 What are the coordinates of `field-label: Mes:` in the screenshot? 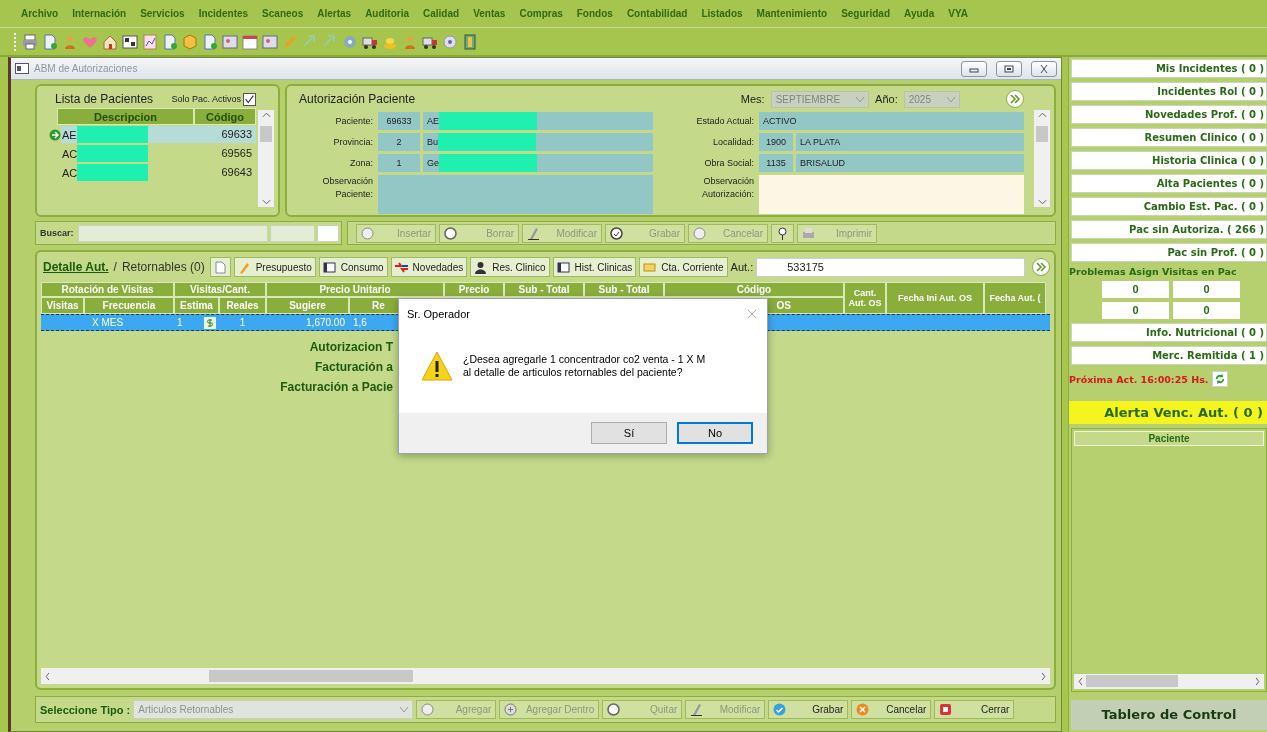 It's located at (752, 99).